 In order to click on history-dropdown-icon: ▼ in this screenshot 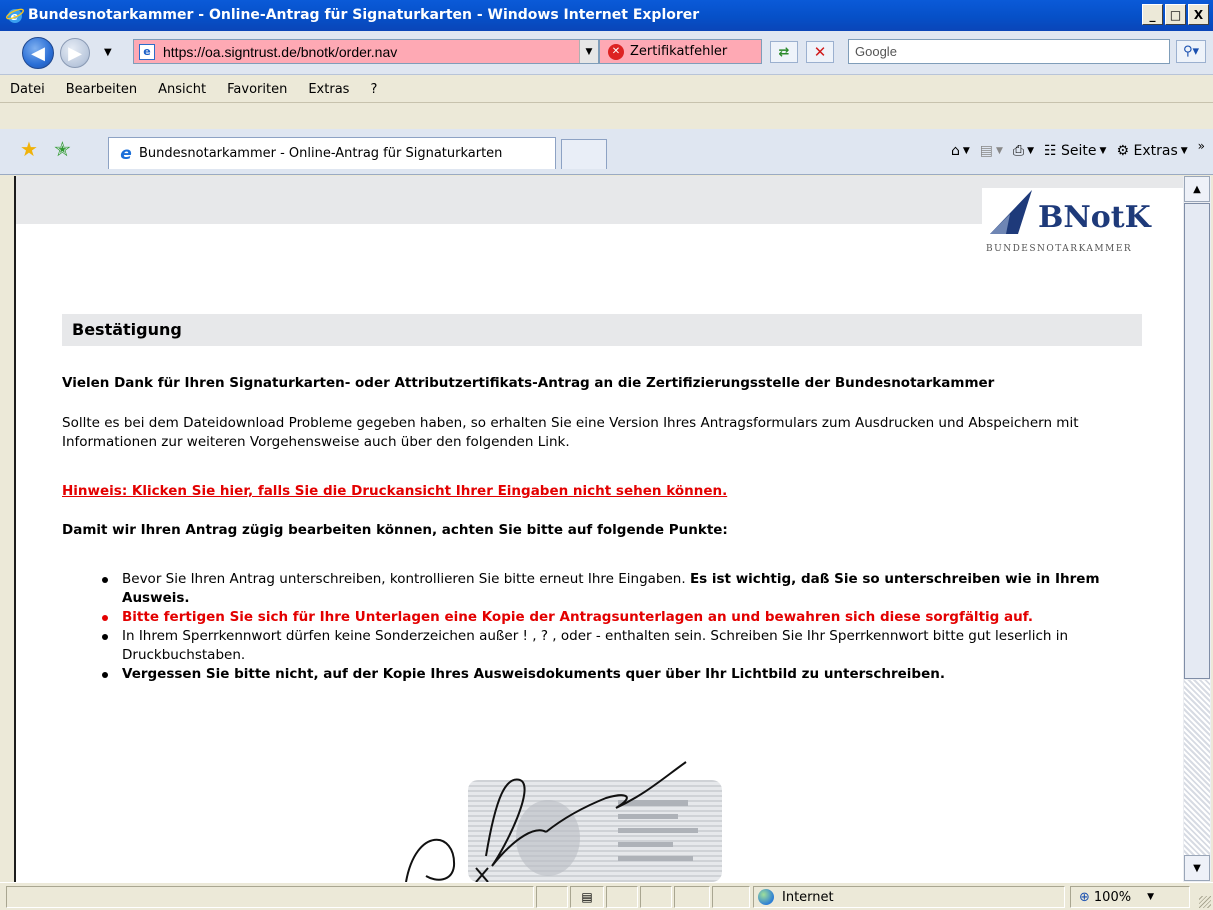, I will do `click(108, 52)`.